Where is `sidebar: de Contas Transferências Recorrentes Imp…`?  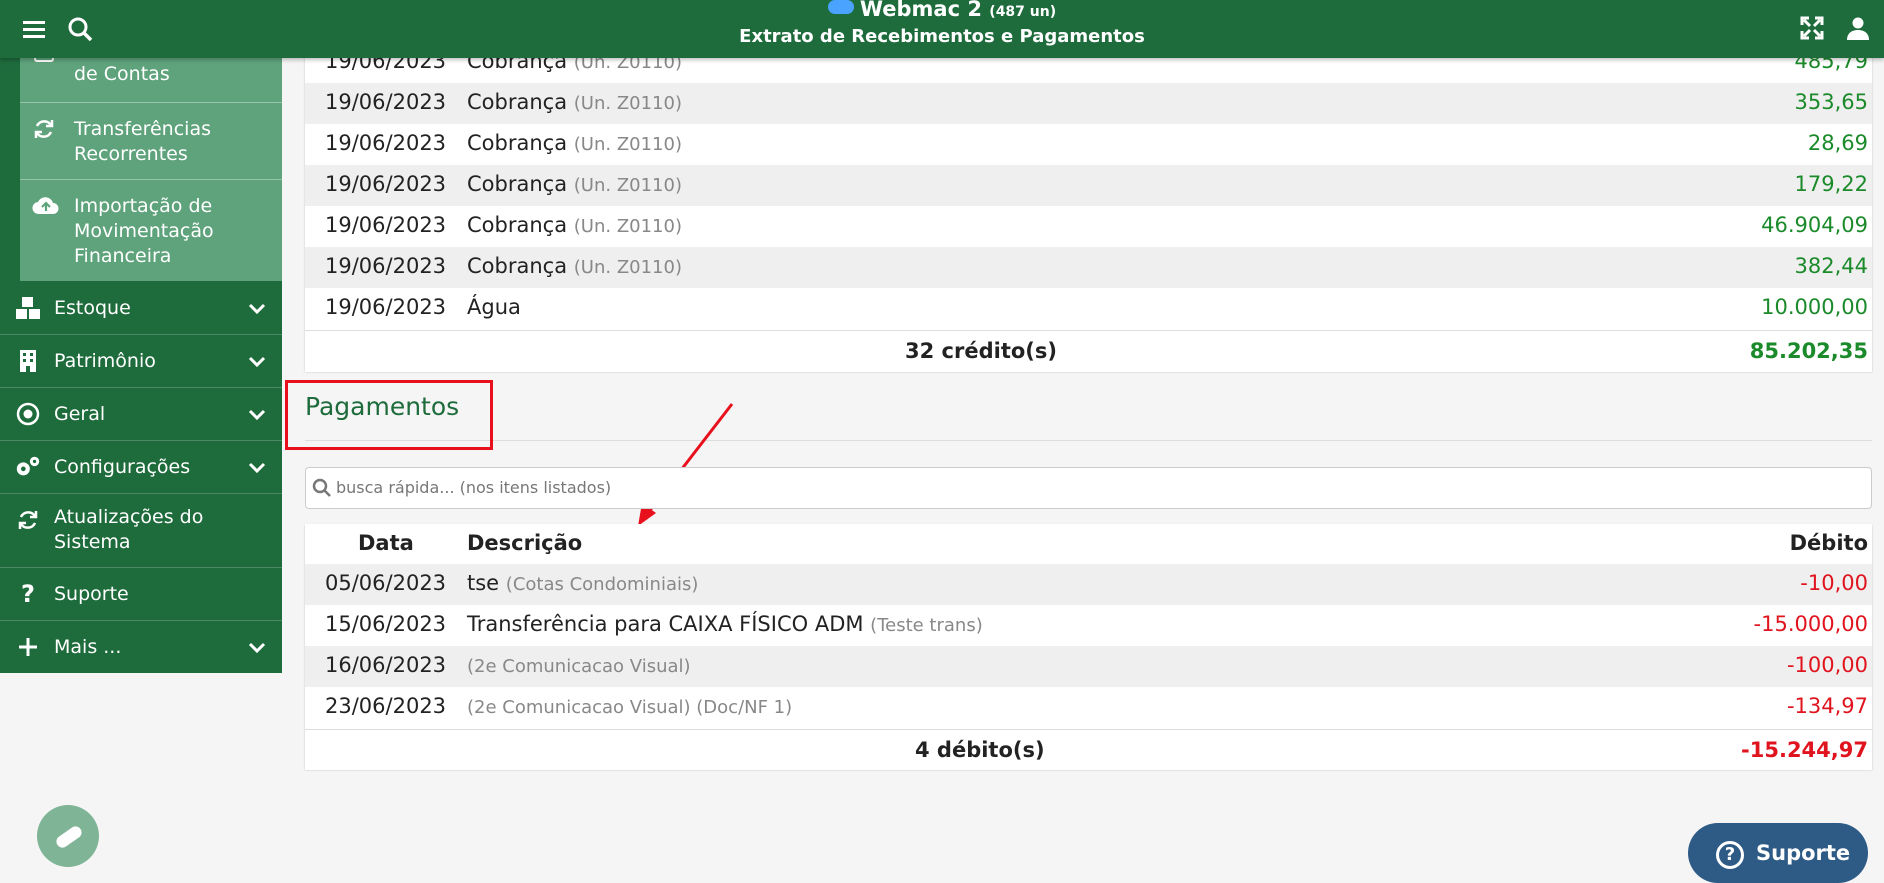
sidebar: de Contas Transferências Recorrentes Imp… is located at coordinates (141, 336).